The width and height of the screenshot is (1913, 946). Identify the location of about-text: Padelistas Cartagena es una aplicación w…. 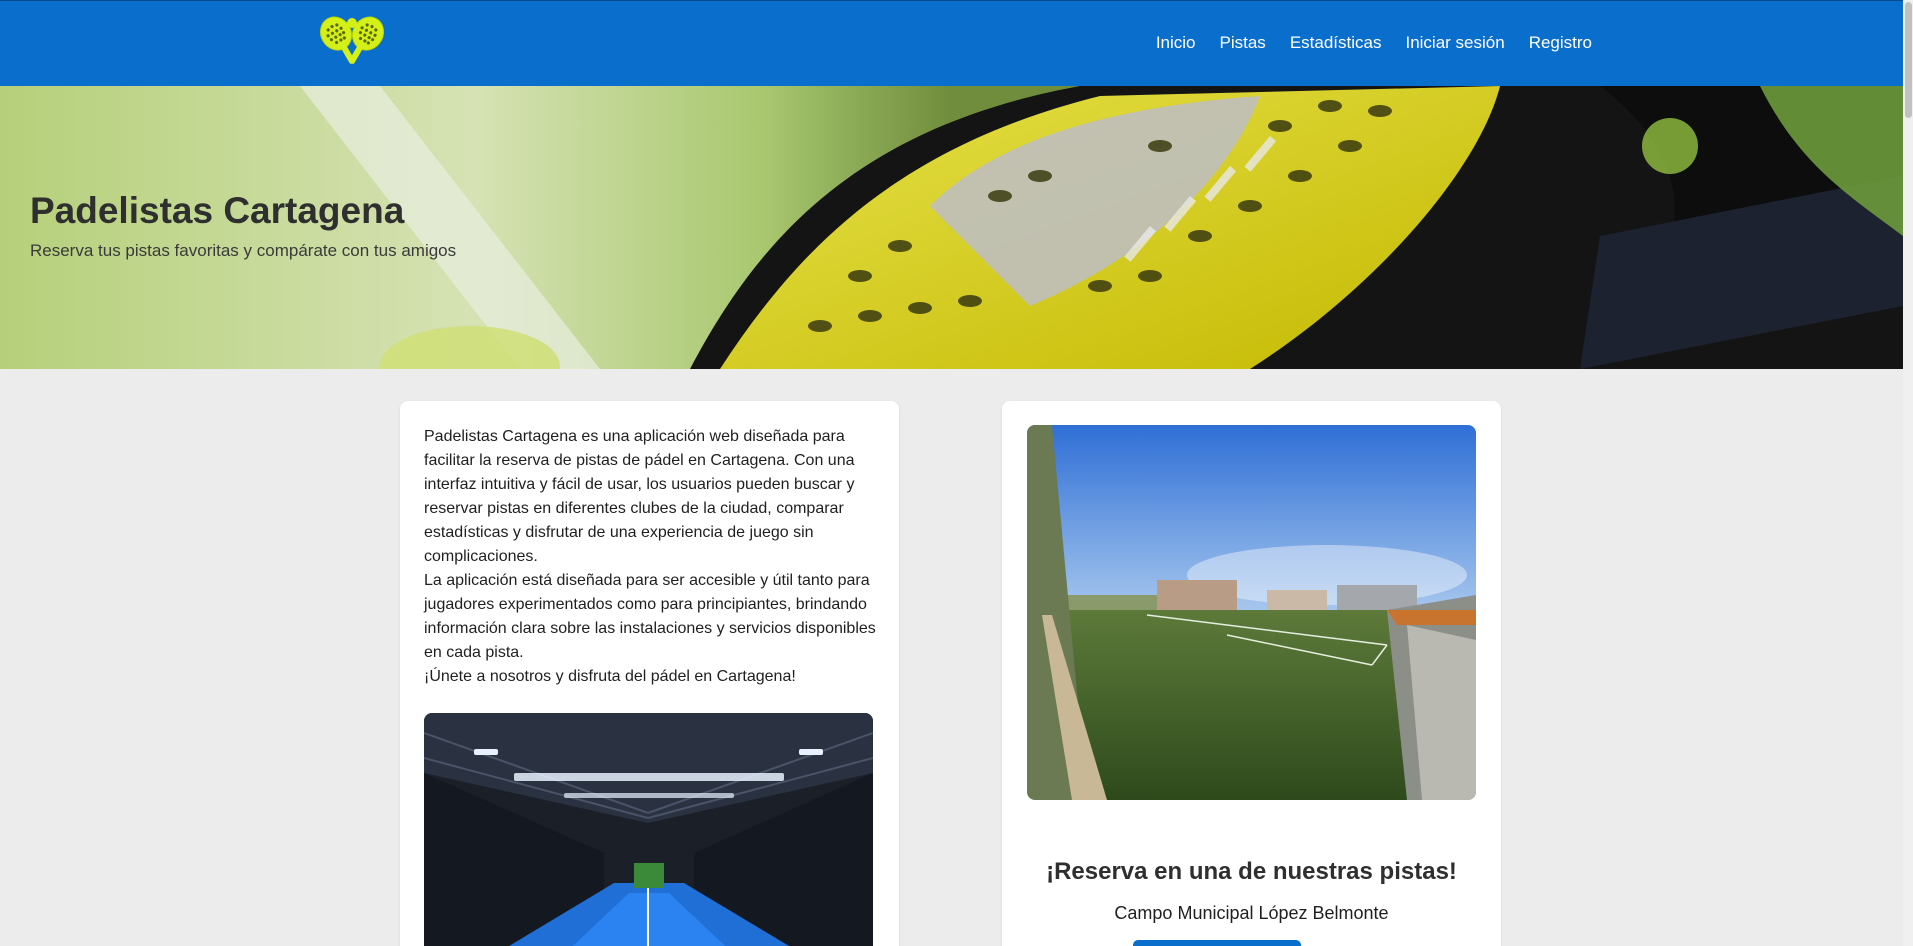
(650, 557).